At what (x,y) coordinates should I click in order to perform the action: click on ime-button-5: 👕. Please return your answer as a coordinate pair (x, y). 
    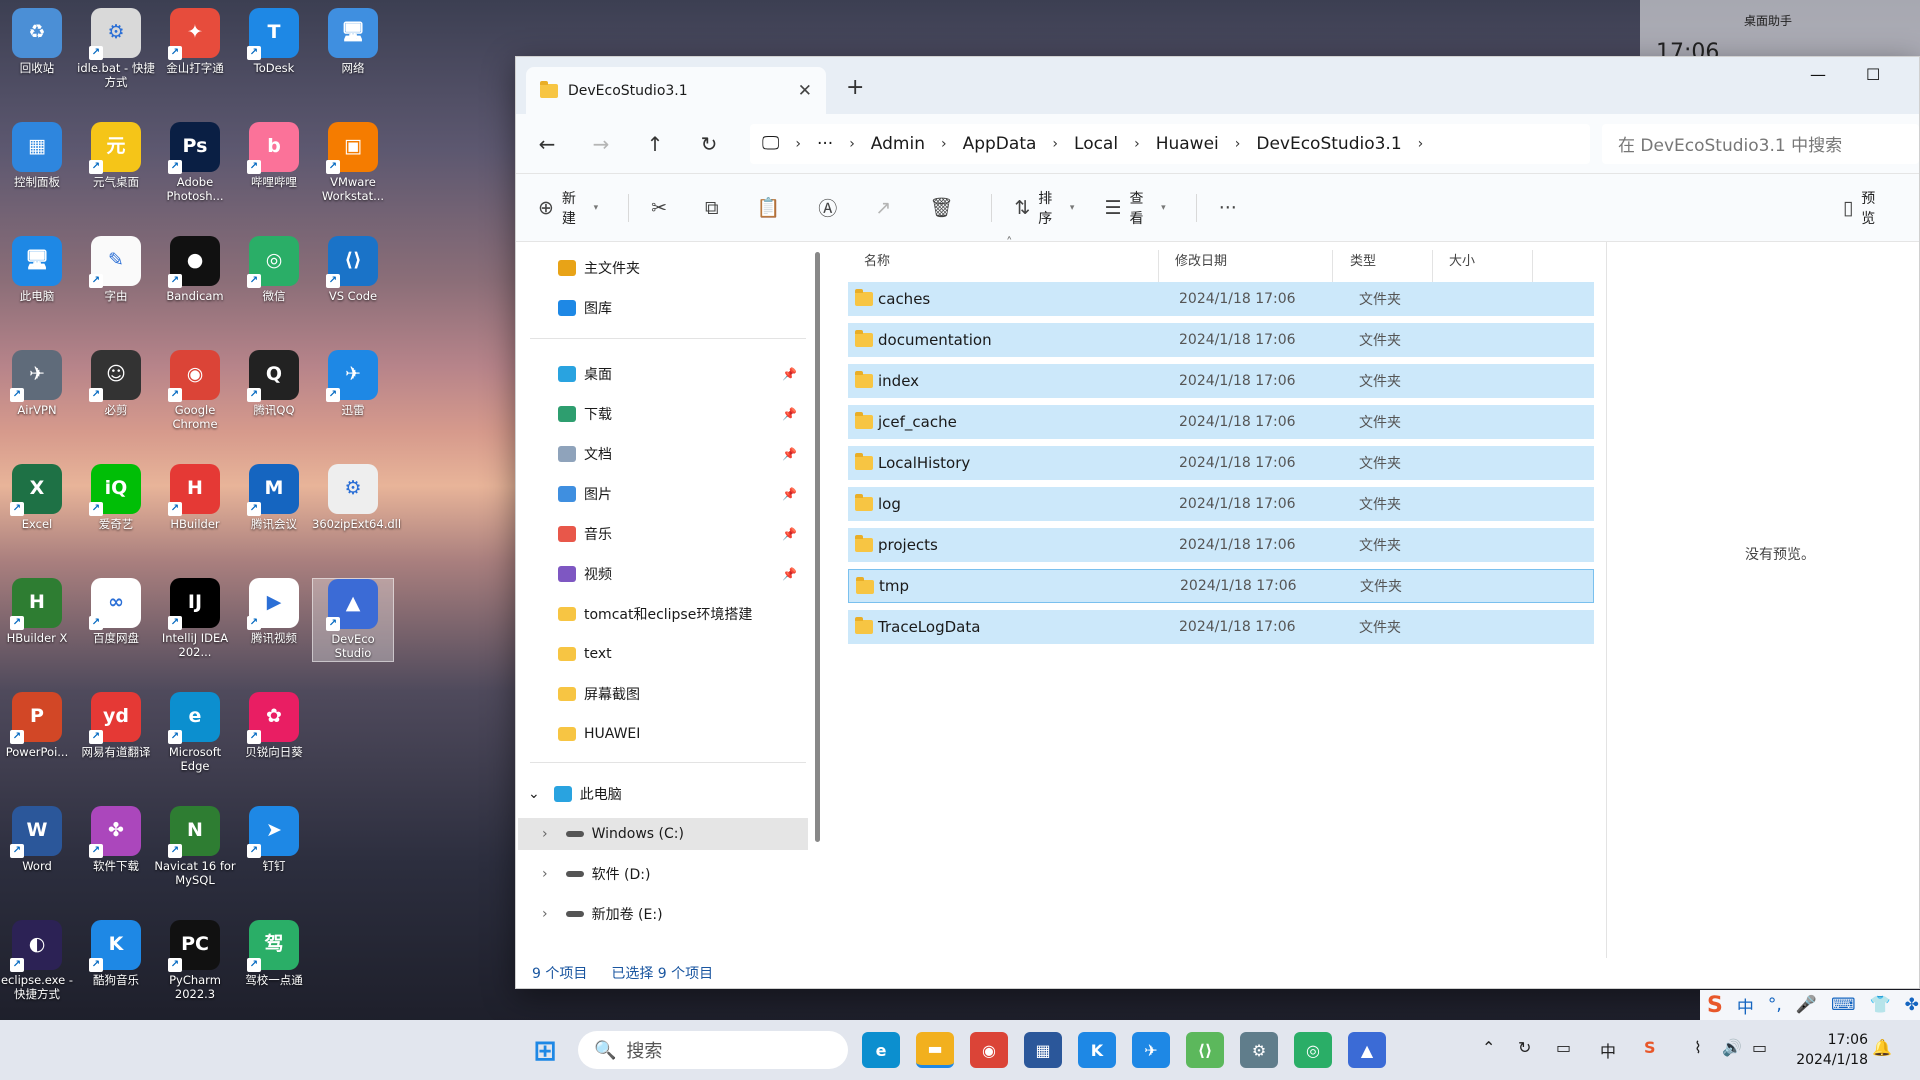
    Looking at the image, I should click on (1879, 1005).